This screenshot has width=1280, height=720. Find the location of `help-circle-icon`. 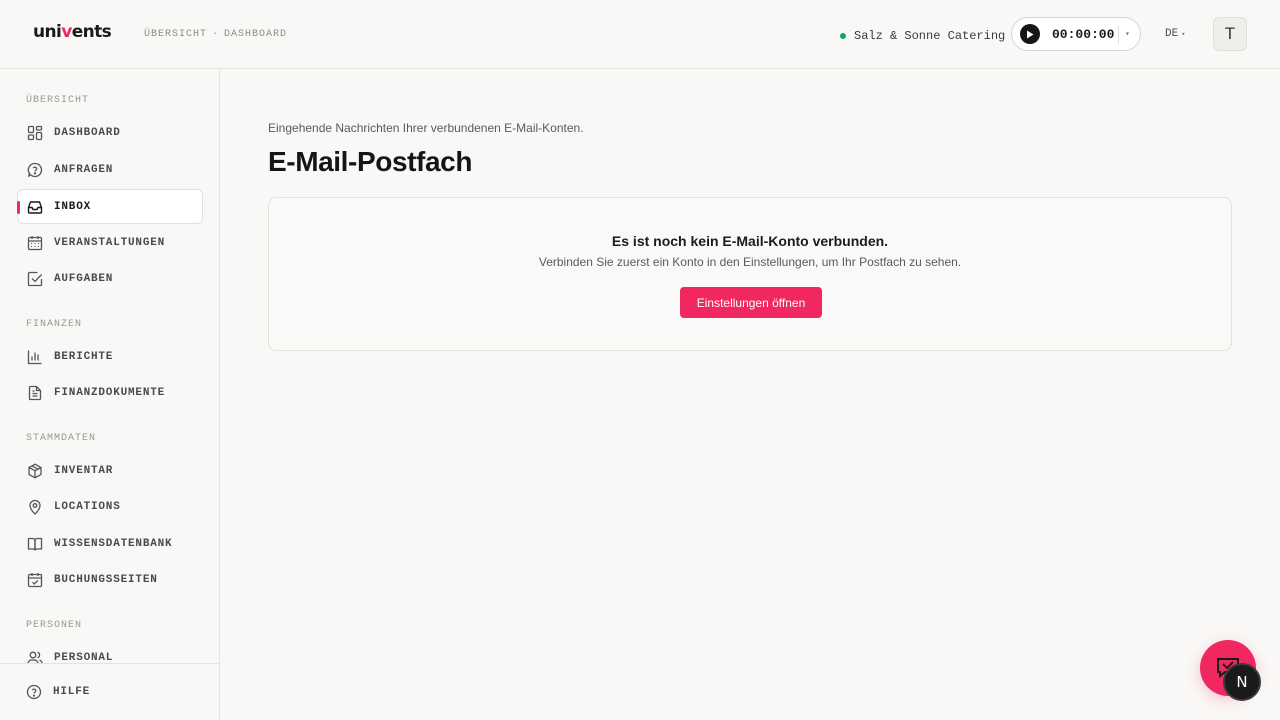

help-circle-icon is located at coordinates (34, 692).